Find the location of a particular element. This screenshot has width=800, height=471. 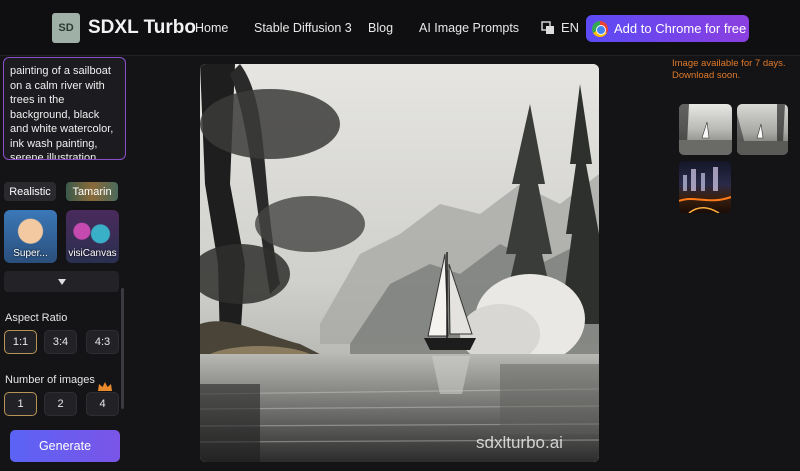

add-to-chrome-label: Add to Chrome for free is located at coordinates (680, 28).